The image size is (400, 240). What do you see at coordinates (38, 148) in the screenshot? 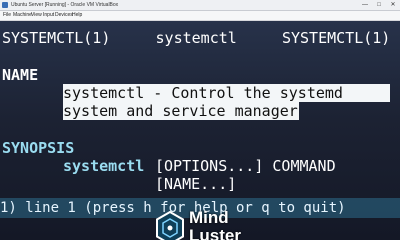
I see `section-synopsis-heading: SYNOPSIS` at bounding box center [38, 148].